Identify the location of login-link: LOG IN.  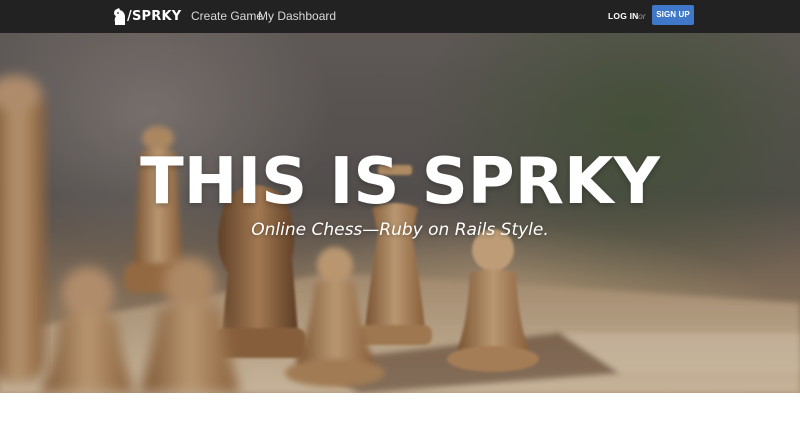
(623, 16).